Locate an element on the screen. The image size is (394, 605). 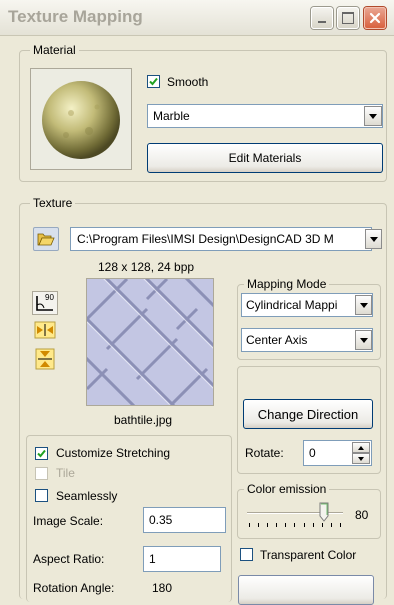
minimize-icon is located at coordinates (322, 22).